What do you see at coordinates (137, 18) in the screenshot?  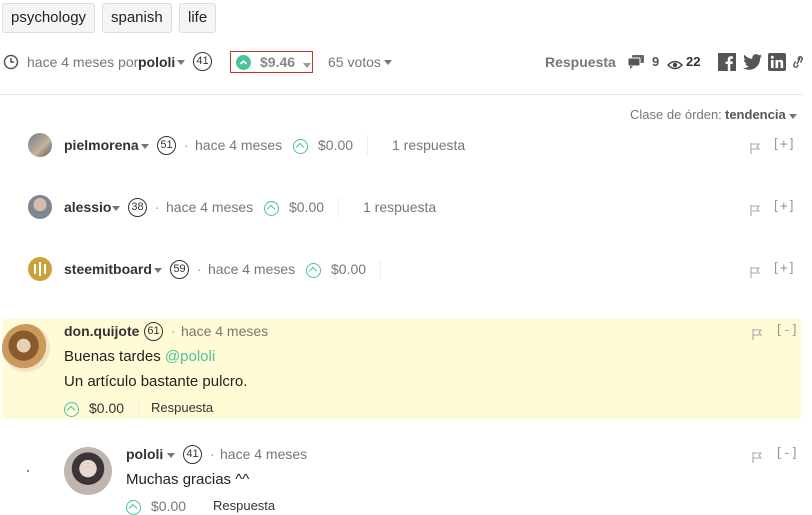 I see `tag-spanish: spanish` at bounding box center [137, 18].